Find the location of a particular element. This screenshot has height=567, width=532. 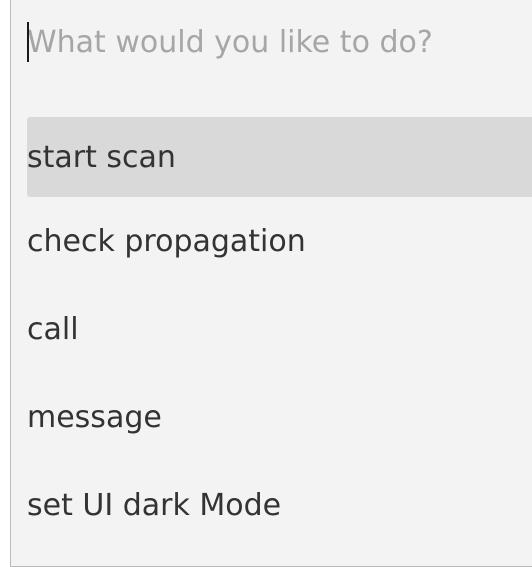

search-input is located at coordinates (271, 42).